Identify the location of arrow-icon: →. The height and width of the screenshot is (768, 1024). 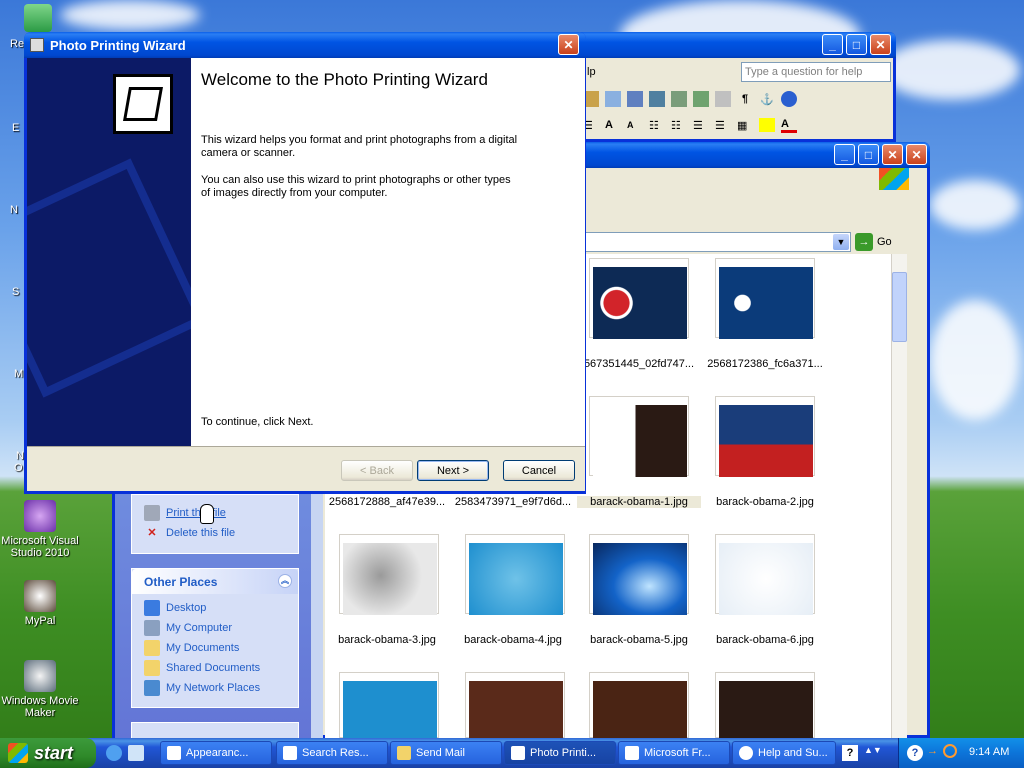
(932, 751).